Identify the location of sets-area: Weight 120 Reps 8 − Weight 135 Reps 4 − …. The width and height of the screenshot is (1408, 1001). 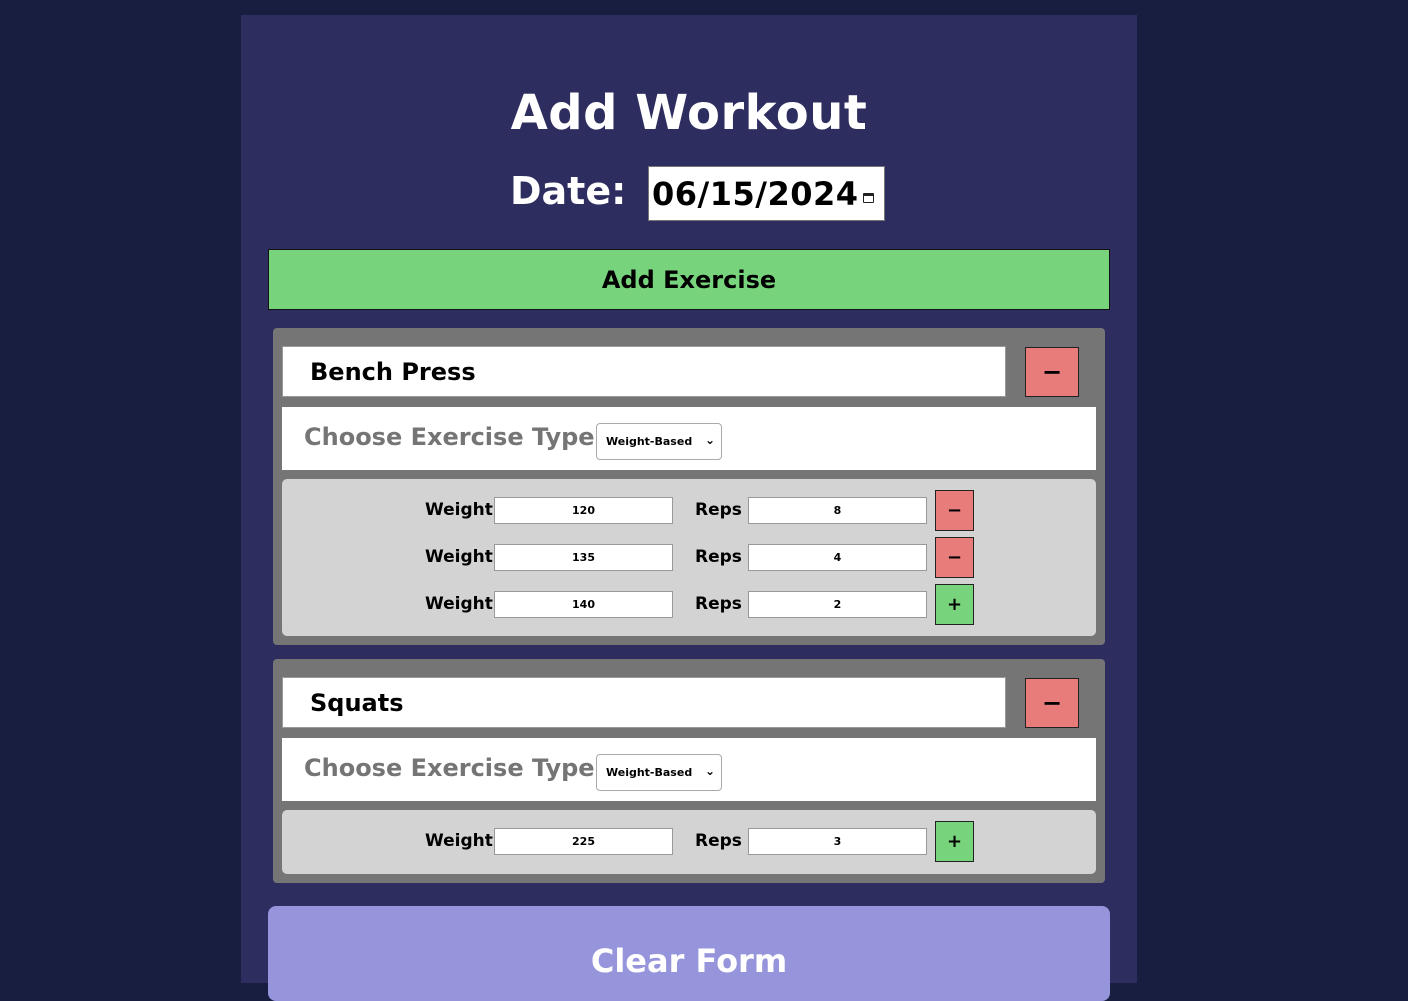
(689, 557).